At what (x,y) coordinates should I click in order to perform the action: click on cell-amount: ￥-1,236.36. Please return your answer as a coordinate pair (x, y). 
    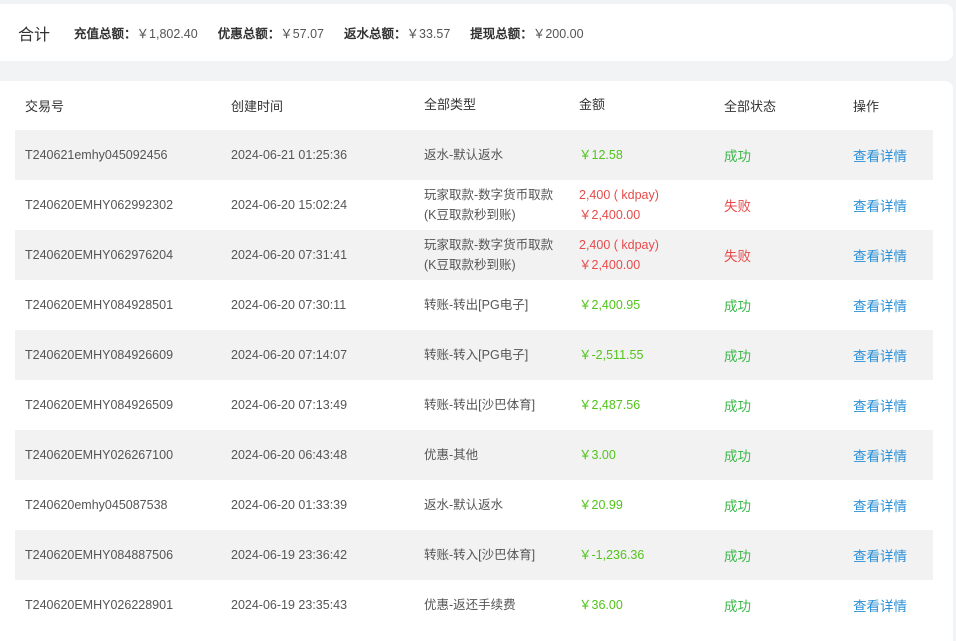
    Looking at the image, I should click on (651, 555).